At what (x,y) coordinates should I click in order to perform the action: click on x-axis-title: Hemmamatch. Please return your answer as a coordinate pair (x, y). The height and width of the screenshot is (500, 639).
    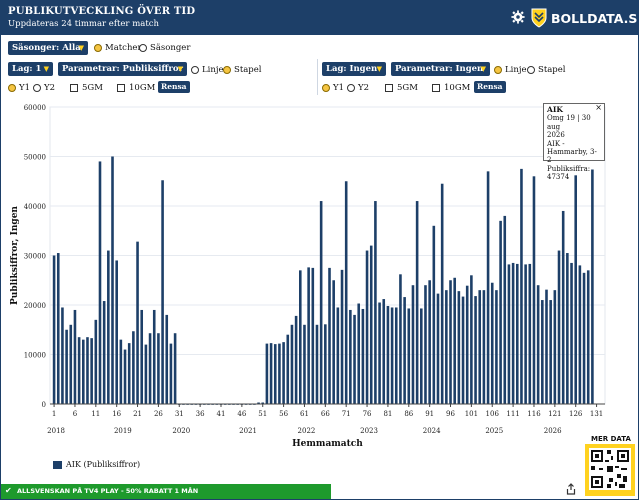
    Looking at the image, I should click on (327, 444).